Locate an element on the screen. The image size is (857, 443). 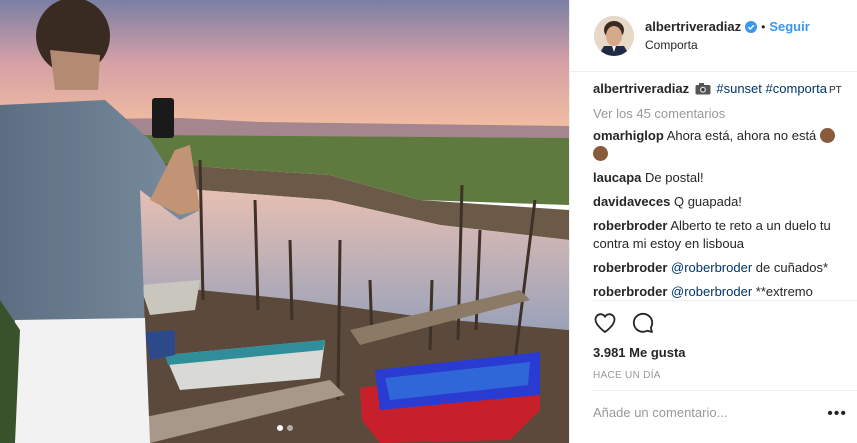
comment-item: omarhiglop Ahora está, ahora no está is located at coordinates (721, 145).